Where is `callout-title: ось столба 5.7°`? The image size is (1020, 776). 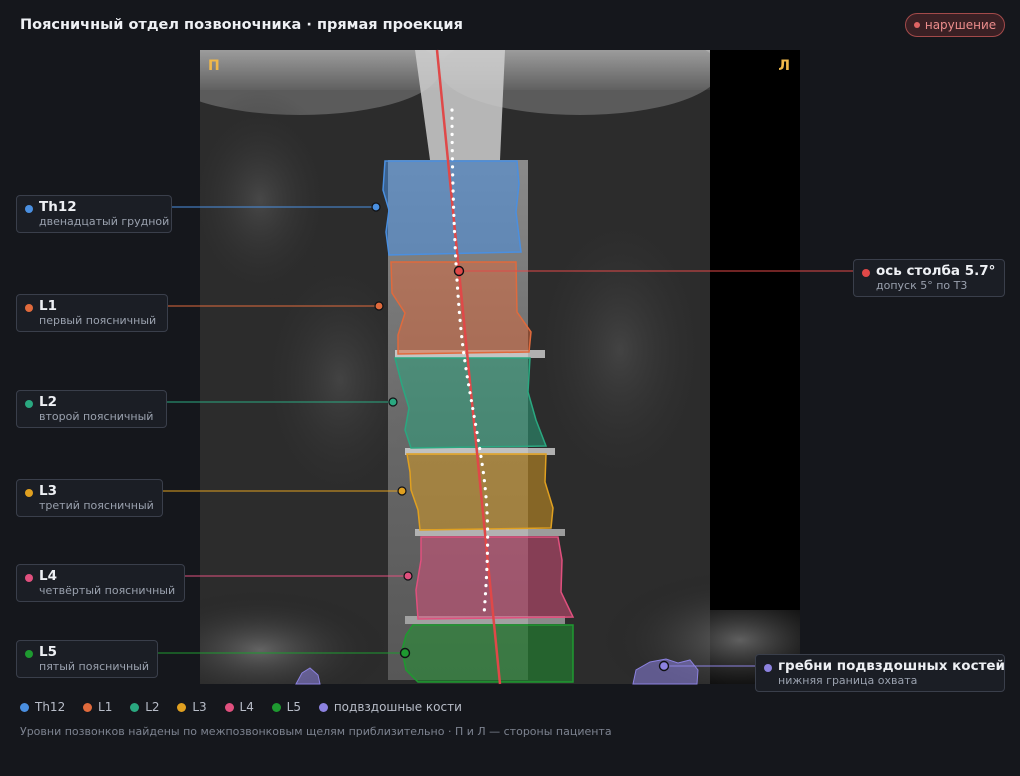
callout-title: ось столба 5.7° is located at coordinates (936, 271).